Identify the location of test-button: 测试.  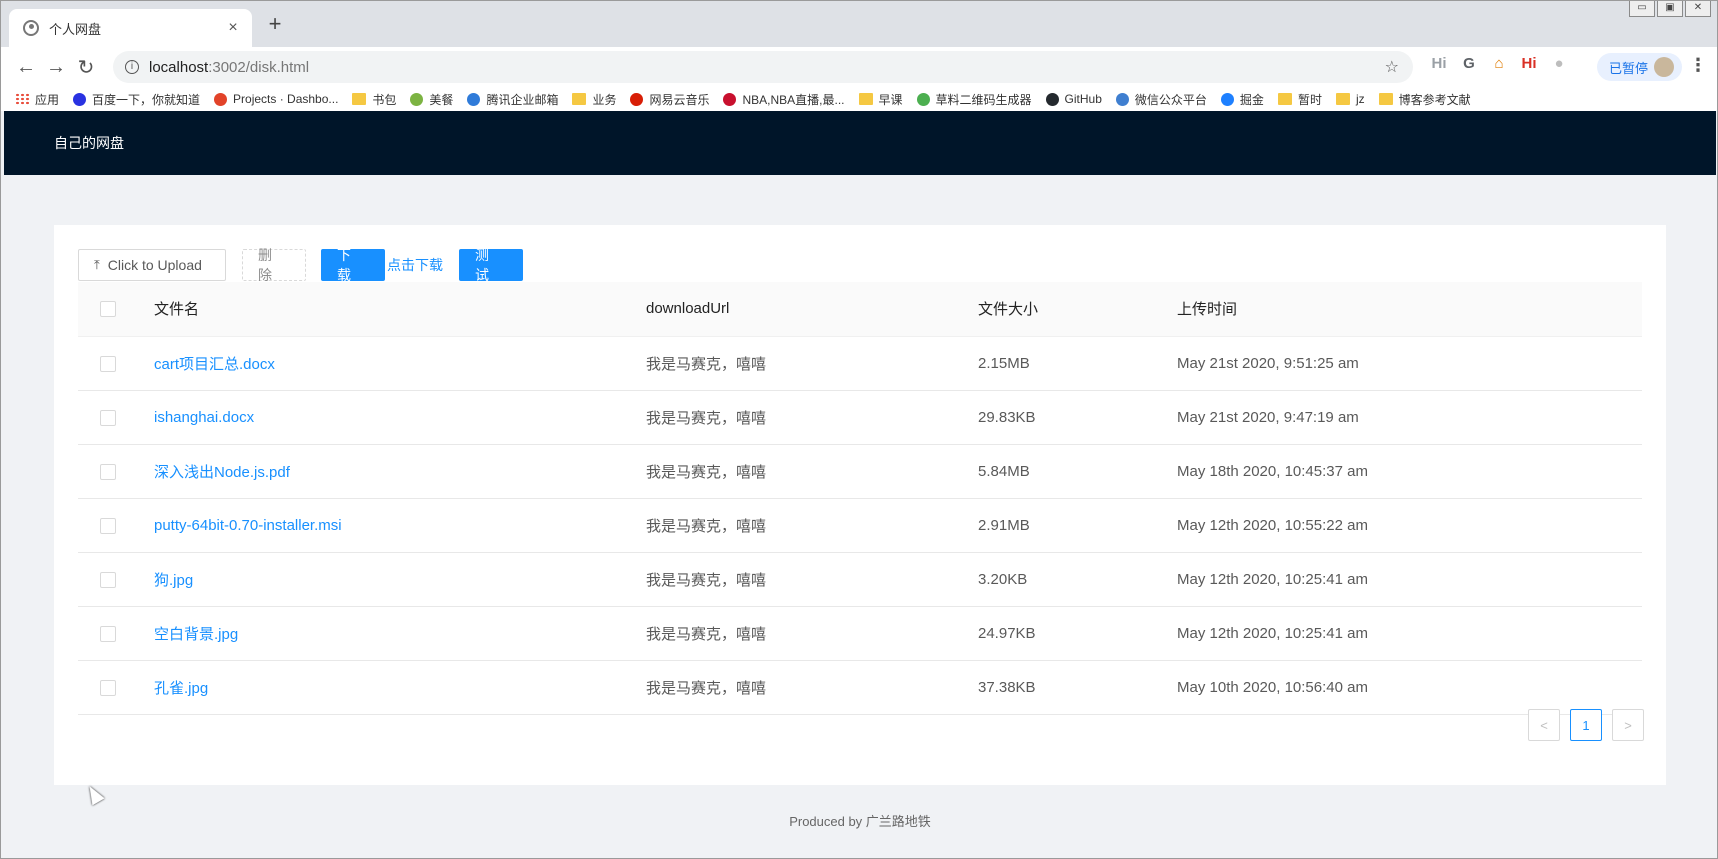
(491, 265).